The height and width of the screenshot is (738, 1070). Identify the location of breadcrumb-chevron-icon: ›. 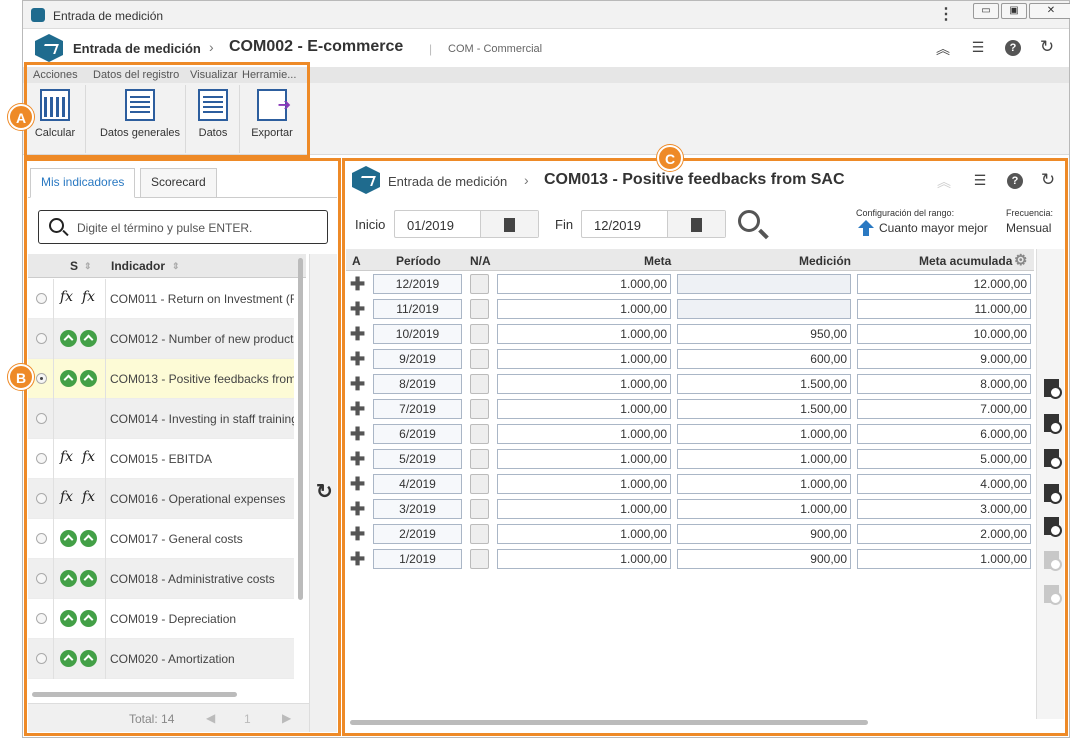
(211, 47).